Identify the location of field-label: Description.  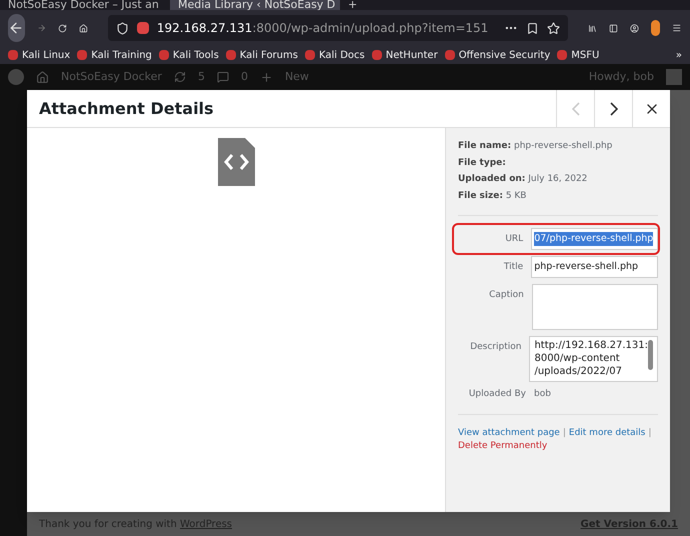
(495, 347).